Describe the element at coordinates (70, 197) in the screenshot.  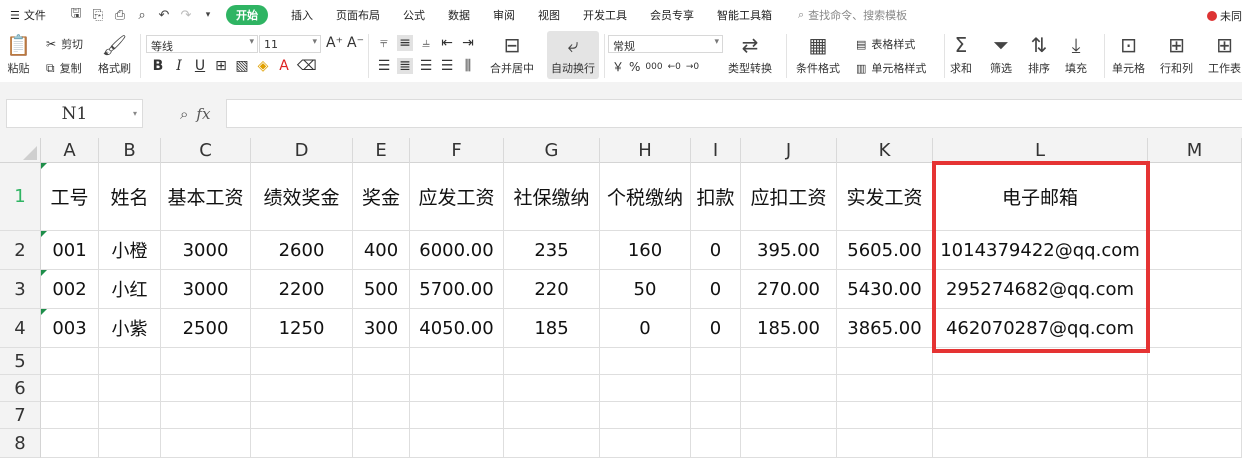
I see `header-cell-a: 工号` at that location.